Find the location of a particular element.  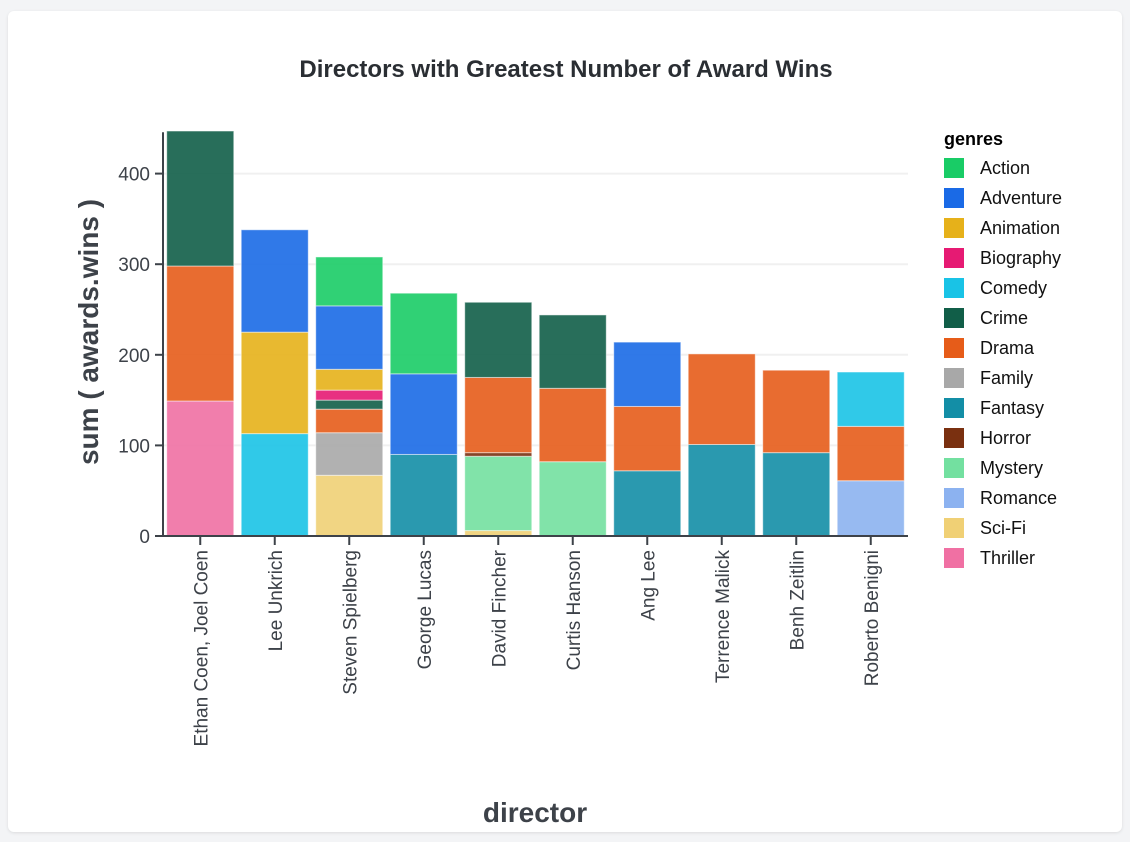

y-tick-label: 0 is located at coordinates (144, 537).